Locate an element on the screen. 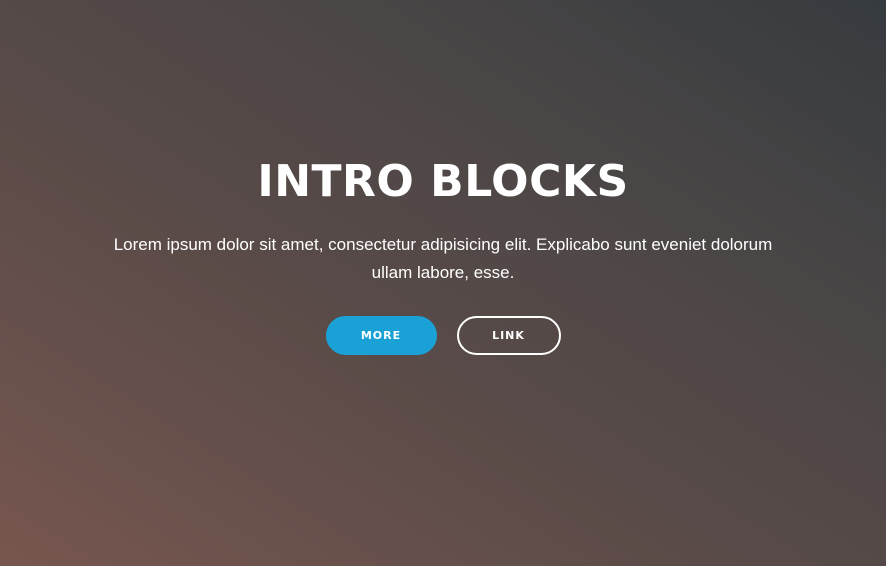 The width and height of the screenshot is (886, 566). hero-title: INTRO BLOCKS is located at coordinates (443, 181).